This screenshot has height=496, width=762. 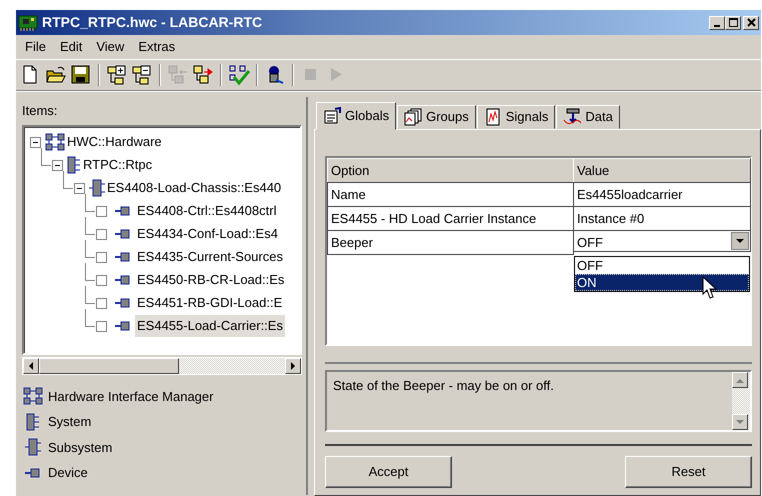 I want to click on tab: Data, so click(x=588, y=117).